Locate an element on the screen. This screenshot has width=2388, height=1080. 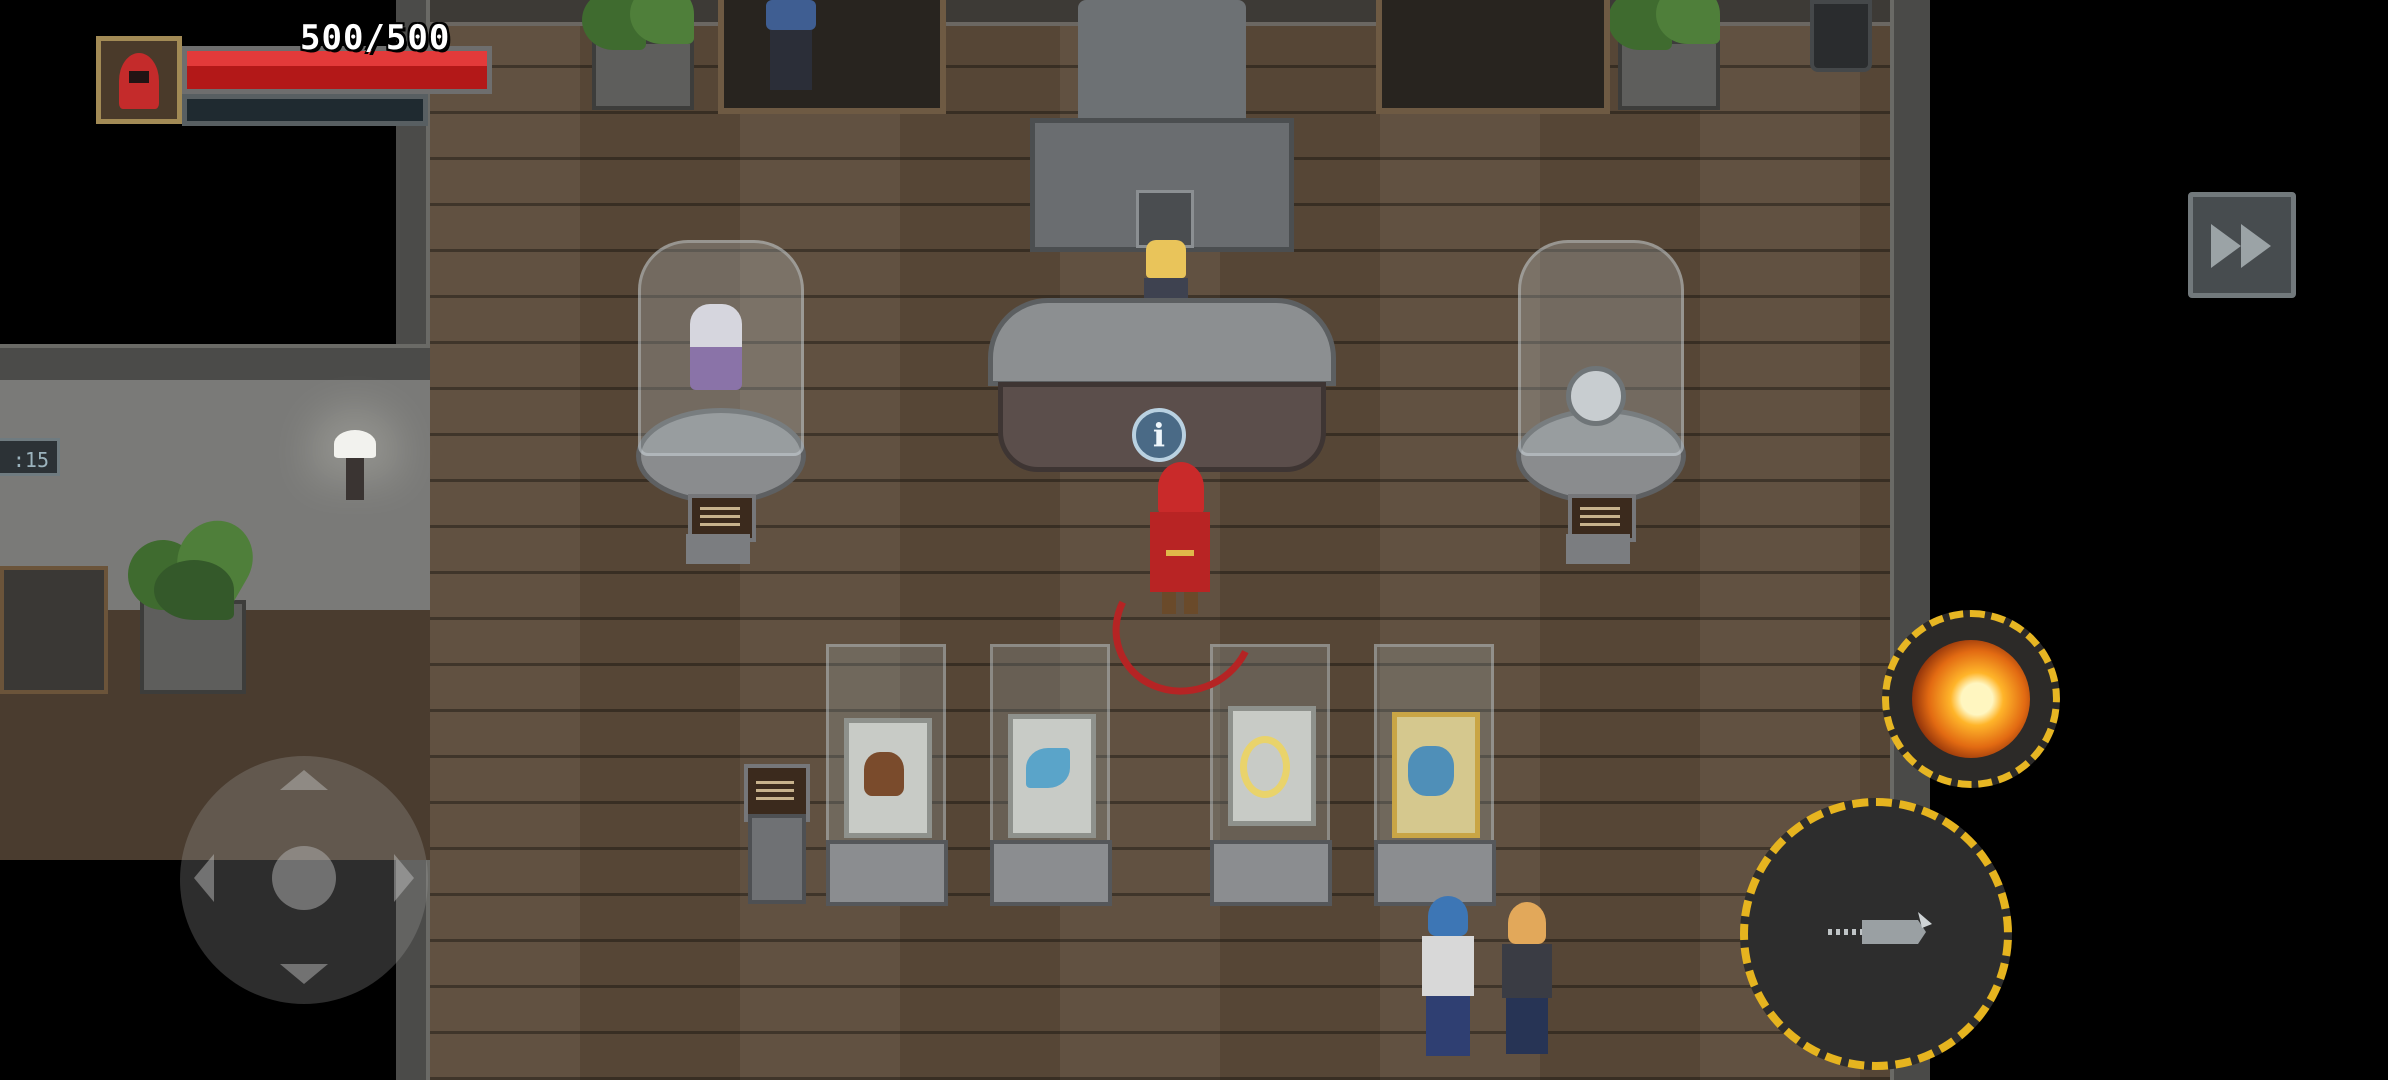
side-corridor-wall is located at coordinates (215, 364).